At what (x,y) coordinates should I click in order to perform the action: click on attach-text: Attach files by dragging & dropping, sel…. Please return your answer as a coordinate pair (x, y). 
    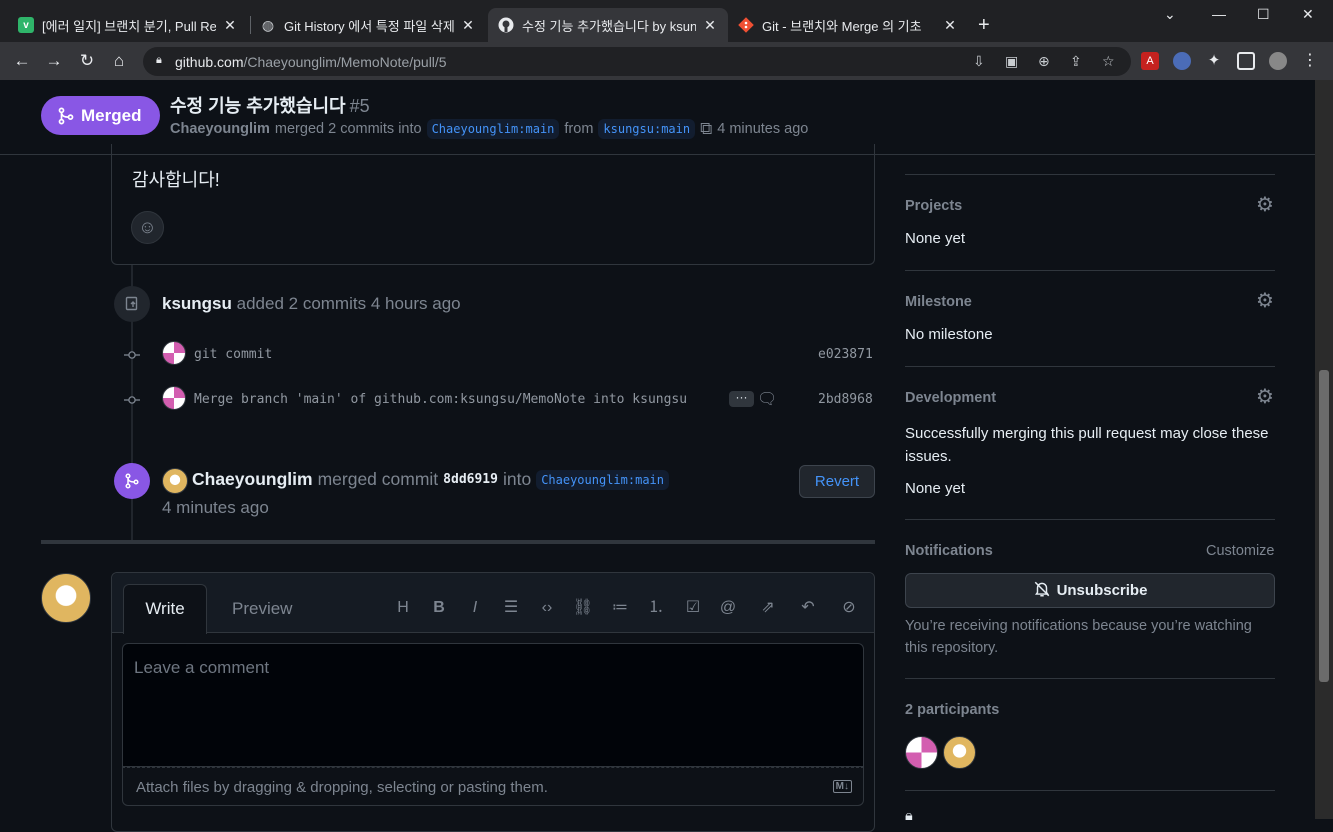
    Looking at the image, I should click on (342, 787).